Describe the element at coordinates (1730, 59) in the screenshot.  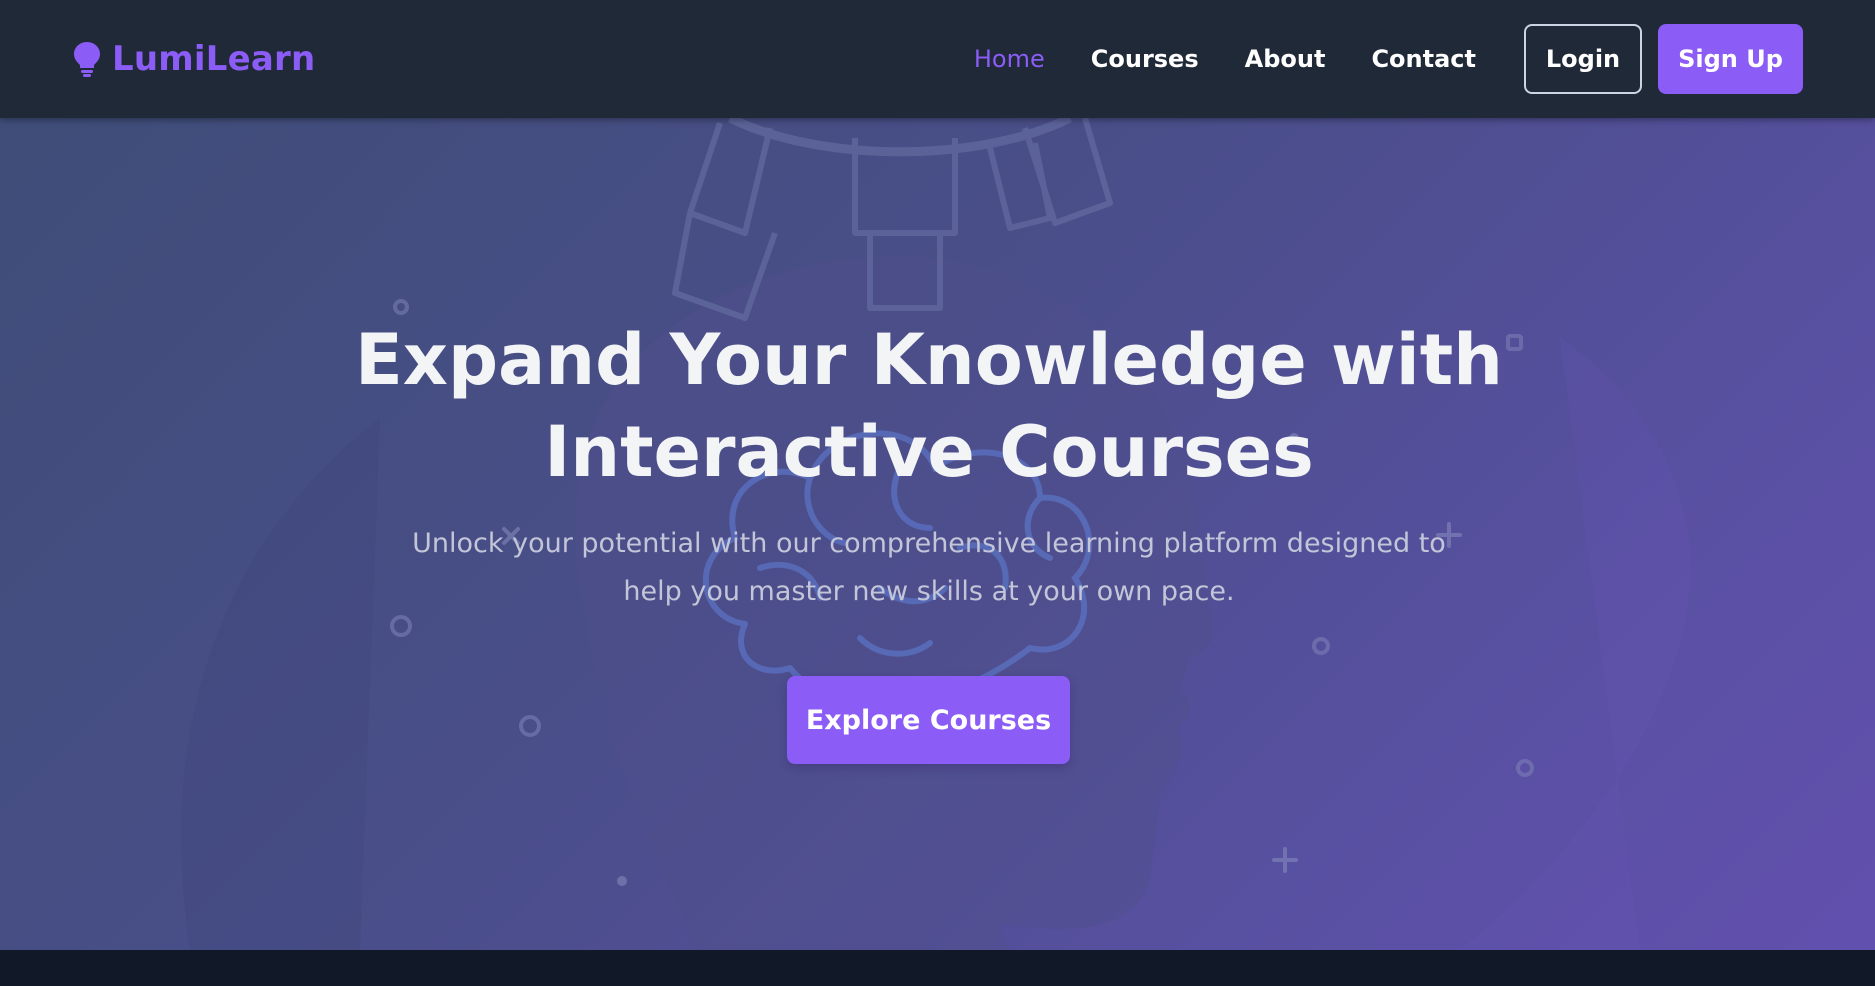
I see `signup-button: Sign Up` at that location.